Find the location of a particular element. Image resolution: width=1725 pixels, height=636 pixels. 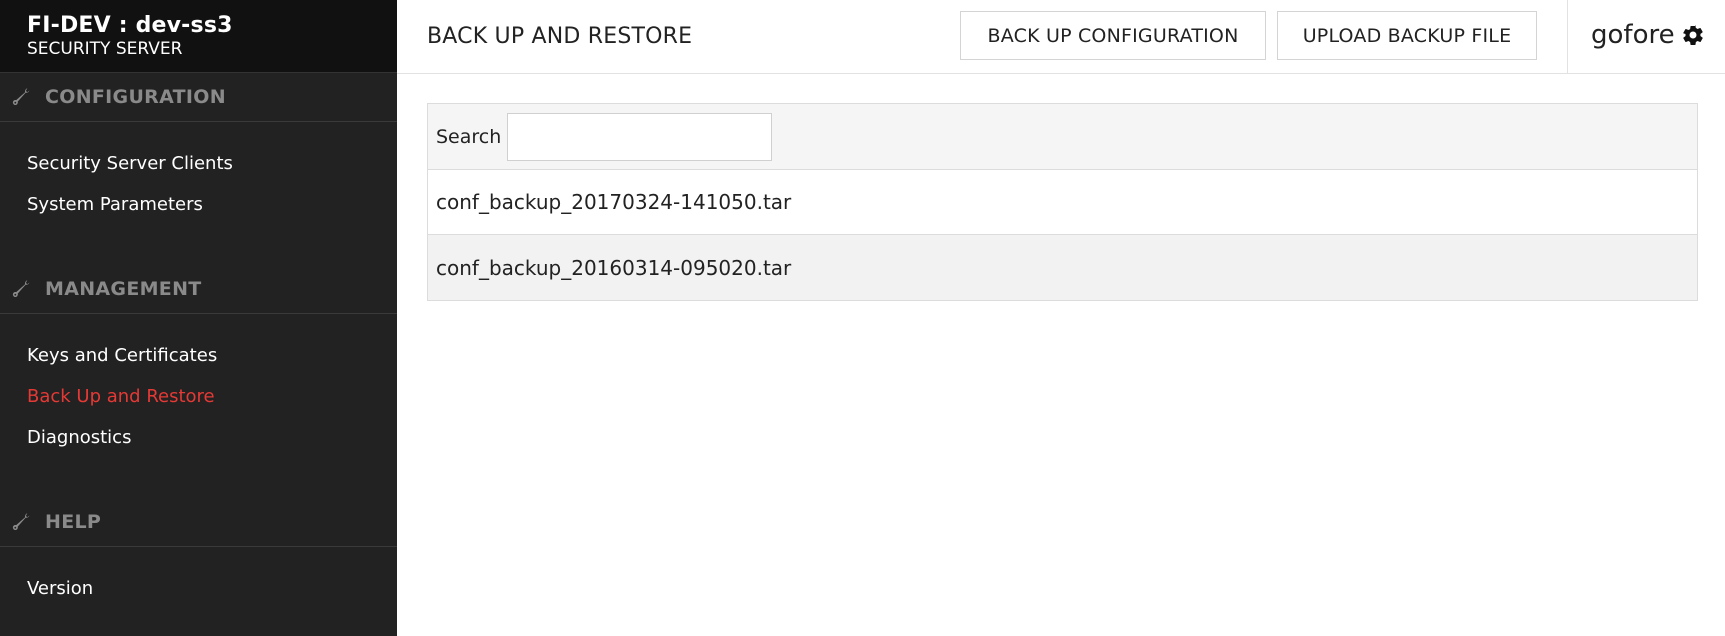

back-up-configuration-button: BACK UP CONFIGURATION is located at coordinates (1113, 35).